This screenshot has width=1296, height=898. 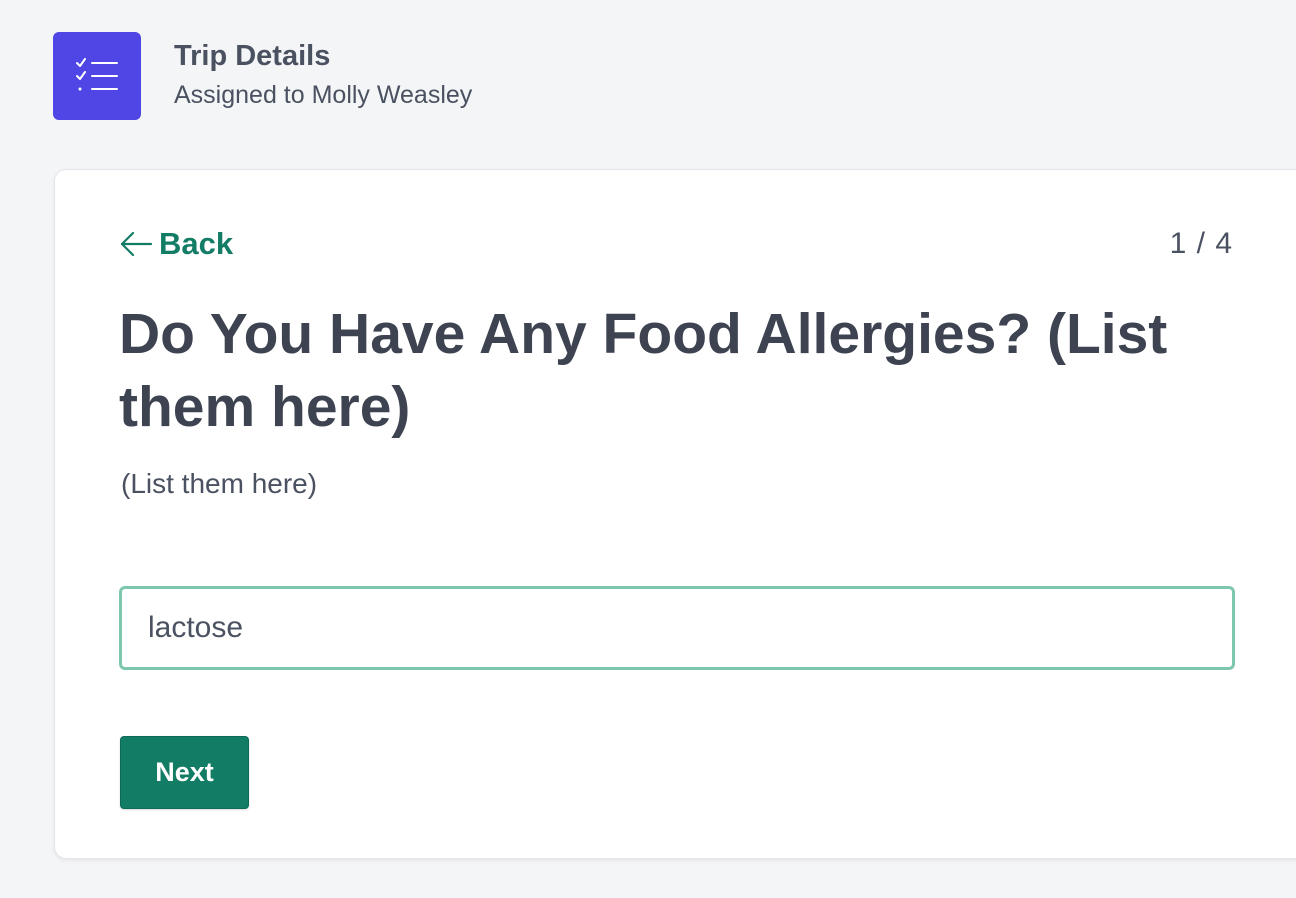 What do you see at coordinates (184, 772) in the screenshot?
I see `next-button: Next` at bounding box center [184, 772].